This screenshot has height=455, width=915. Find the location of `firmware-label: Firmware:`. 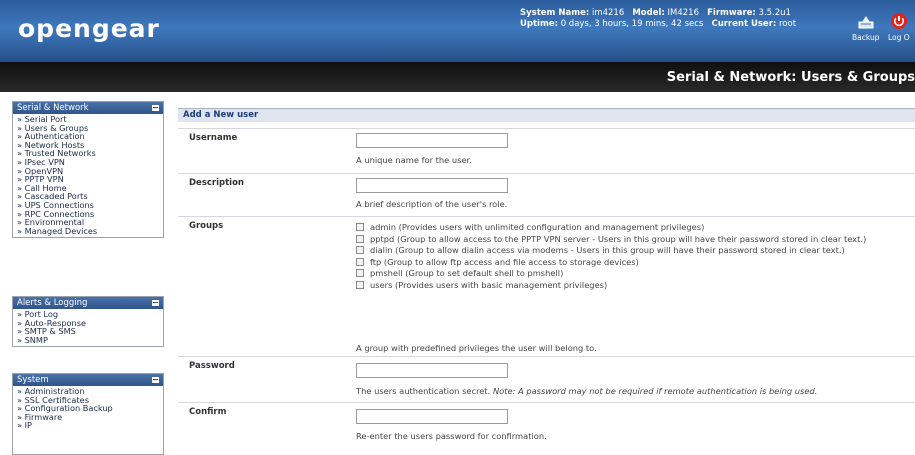

firmware-label: Firmware: is located at coordinates (731, 13).